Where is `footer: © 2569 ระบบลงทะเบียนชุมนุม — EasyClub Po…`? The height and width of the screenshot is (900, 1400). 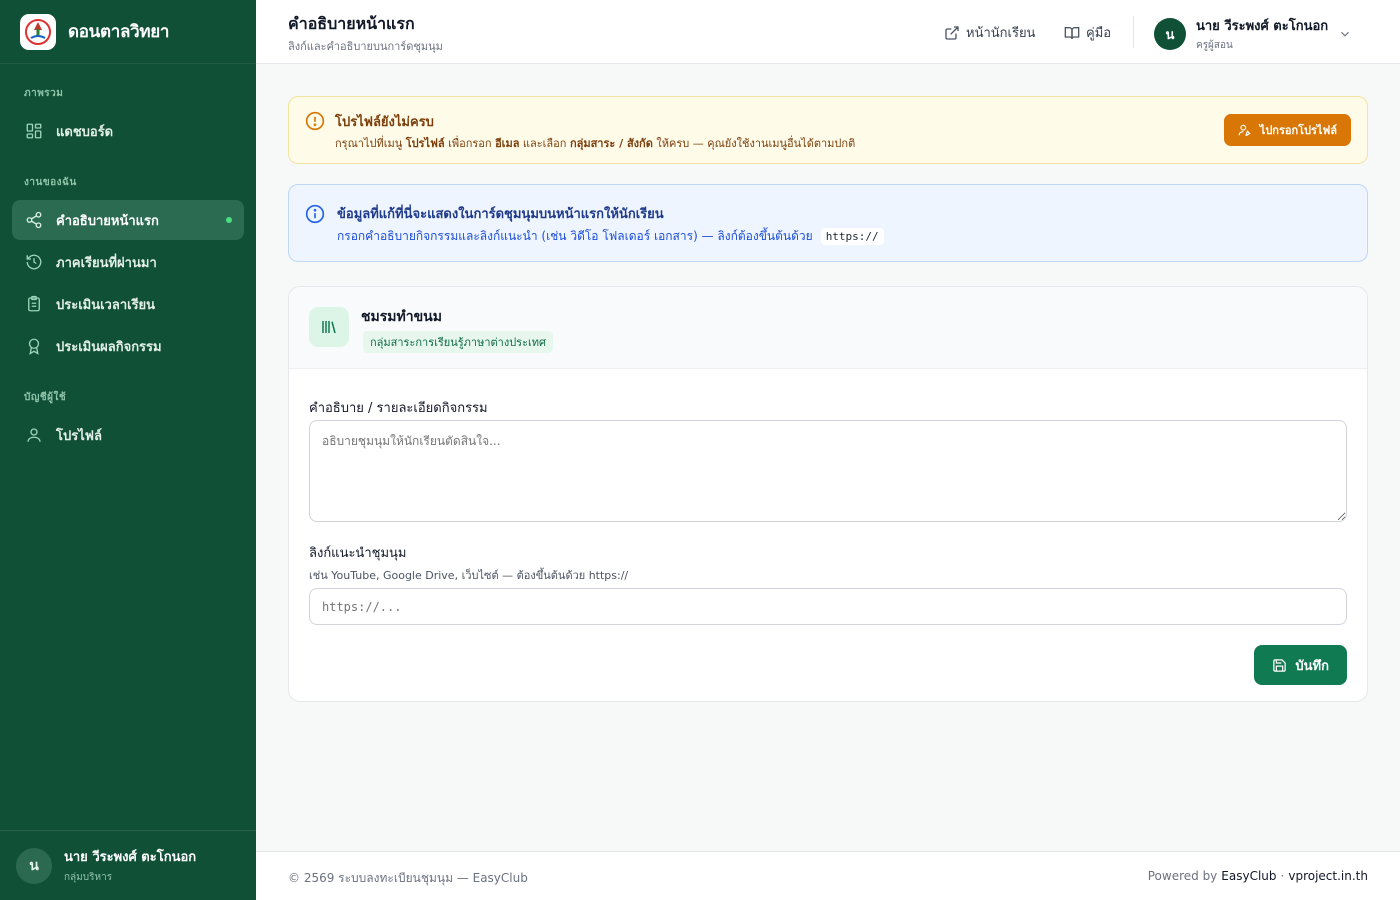
footer: © 2569 ระบบลงทะเบียนชุมนุม — EasyClub Po… is located at coordinates (828, 875).